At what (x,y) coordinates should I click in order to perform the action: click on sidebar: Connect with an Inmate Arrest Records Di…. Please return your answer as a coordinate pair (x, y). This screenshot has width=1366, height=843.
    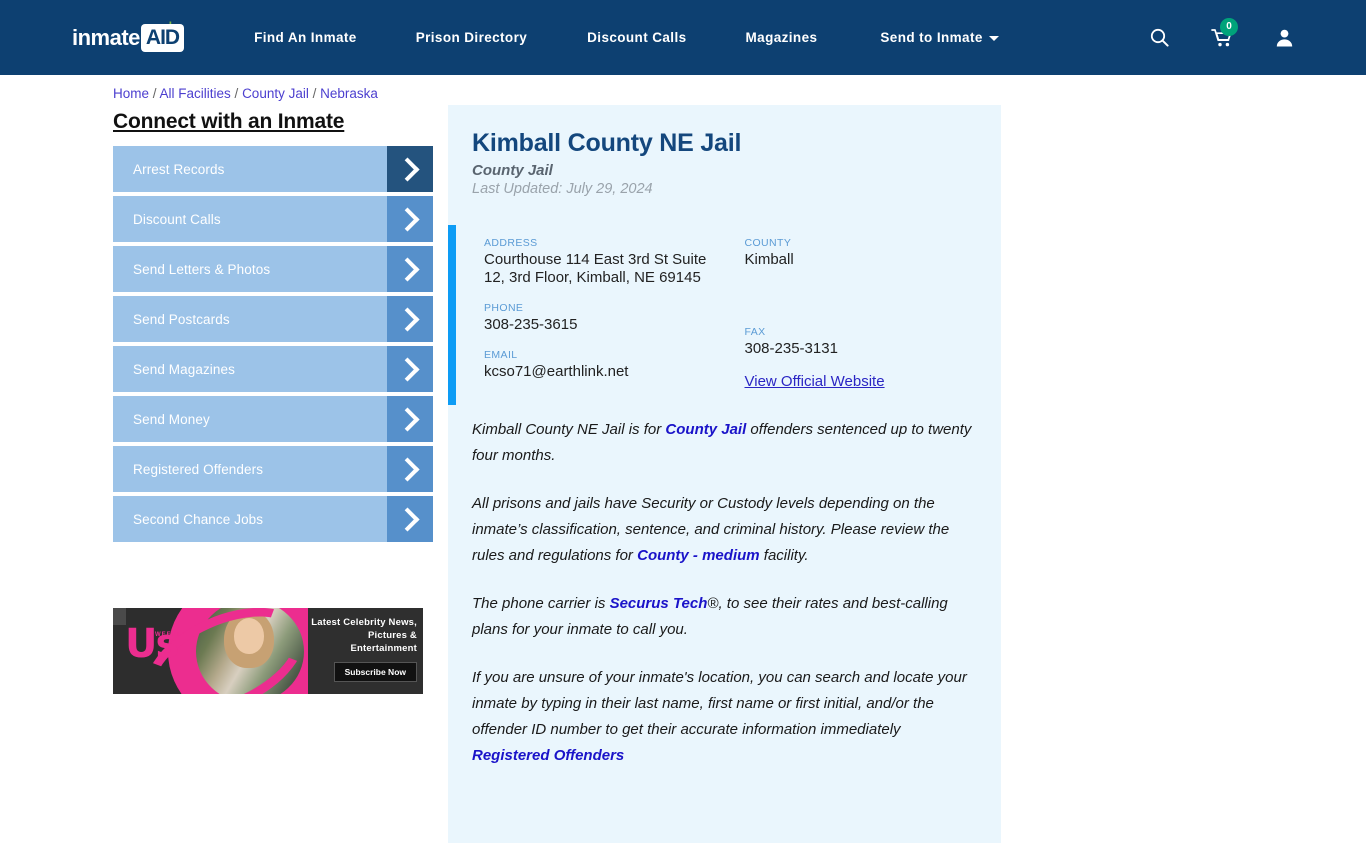
    Looking at the image, I should click on (273, 328).